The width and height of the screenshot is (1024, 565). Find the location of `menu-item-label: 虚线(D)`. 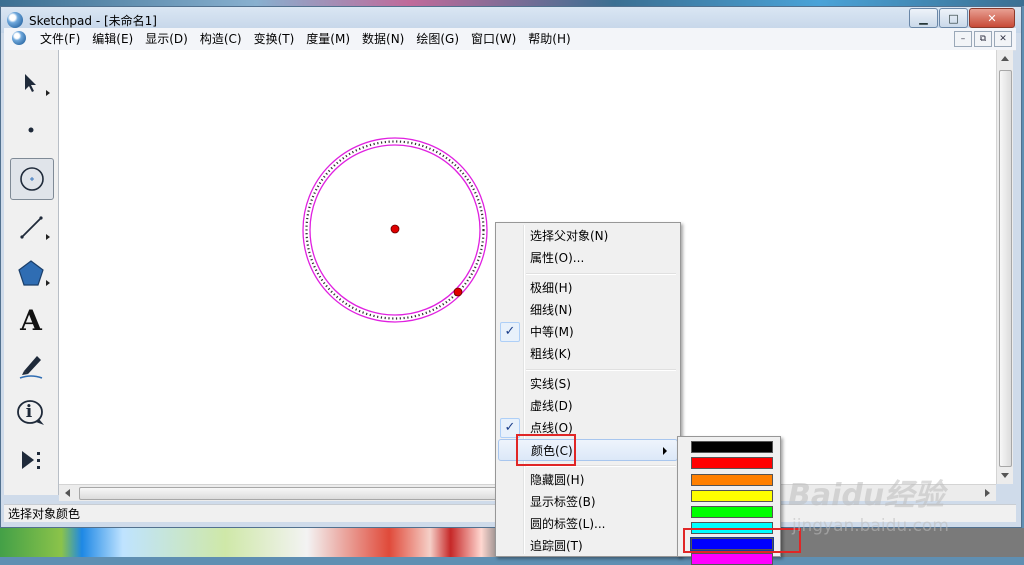

menu-item-label: 虚线(D) is located at coordinates (551, 406).